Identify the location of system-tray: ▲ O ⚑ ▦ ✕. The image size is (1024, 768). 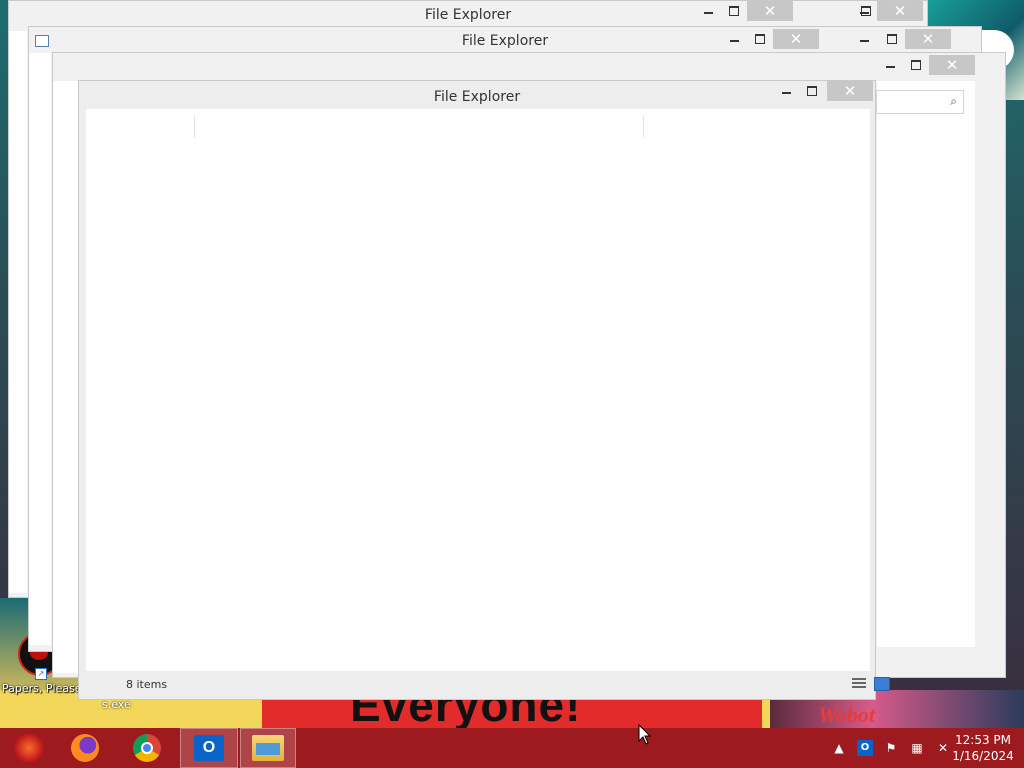
(891, 748).